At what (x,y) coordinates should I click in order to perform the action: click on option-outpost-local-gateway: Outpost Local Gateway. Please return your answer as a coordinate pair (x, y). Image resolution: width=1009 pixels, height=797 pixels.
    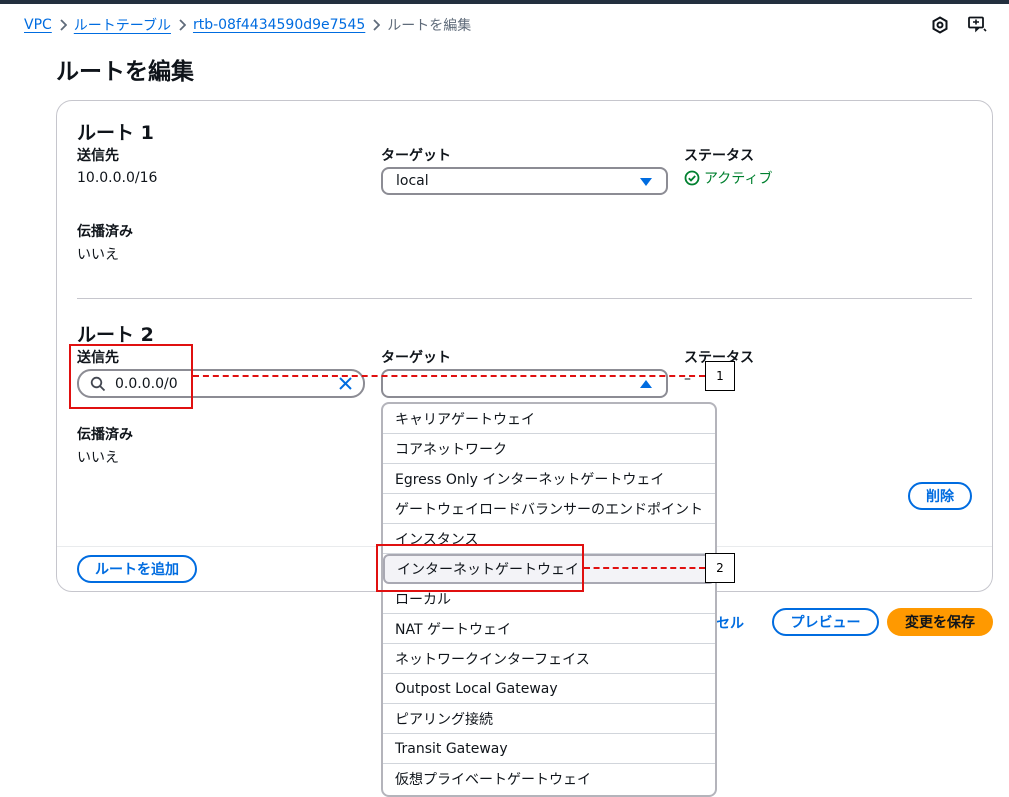
    Looking at the image, I should click on (549, 689).